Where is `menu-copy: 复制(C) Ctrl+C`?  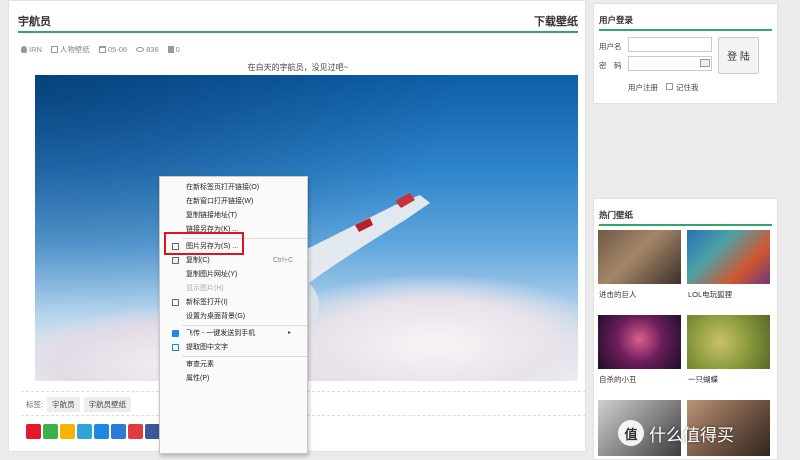 menu-copy: 复制(C) Ctrl+C is located at coordinates (233, 260).